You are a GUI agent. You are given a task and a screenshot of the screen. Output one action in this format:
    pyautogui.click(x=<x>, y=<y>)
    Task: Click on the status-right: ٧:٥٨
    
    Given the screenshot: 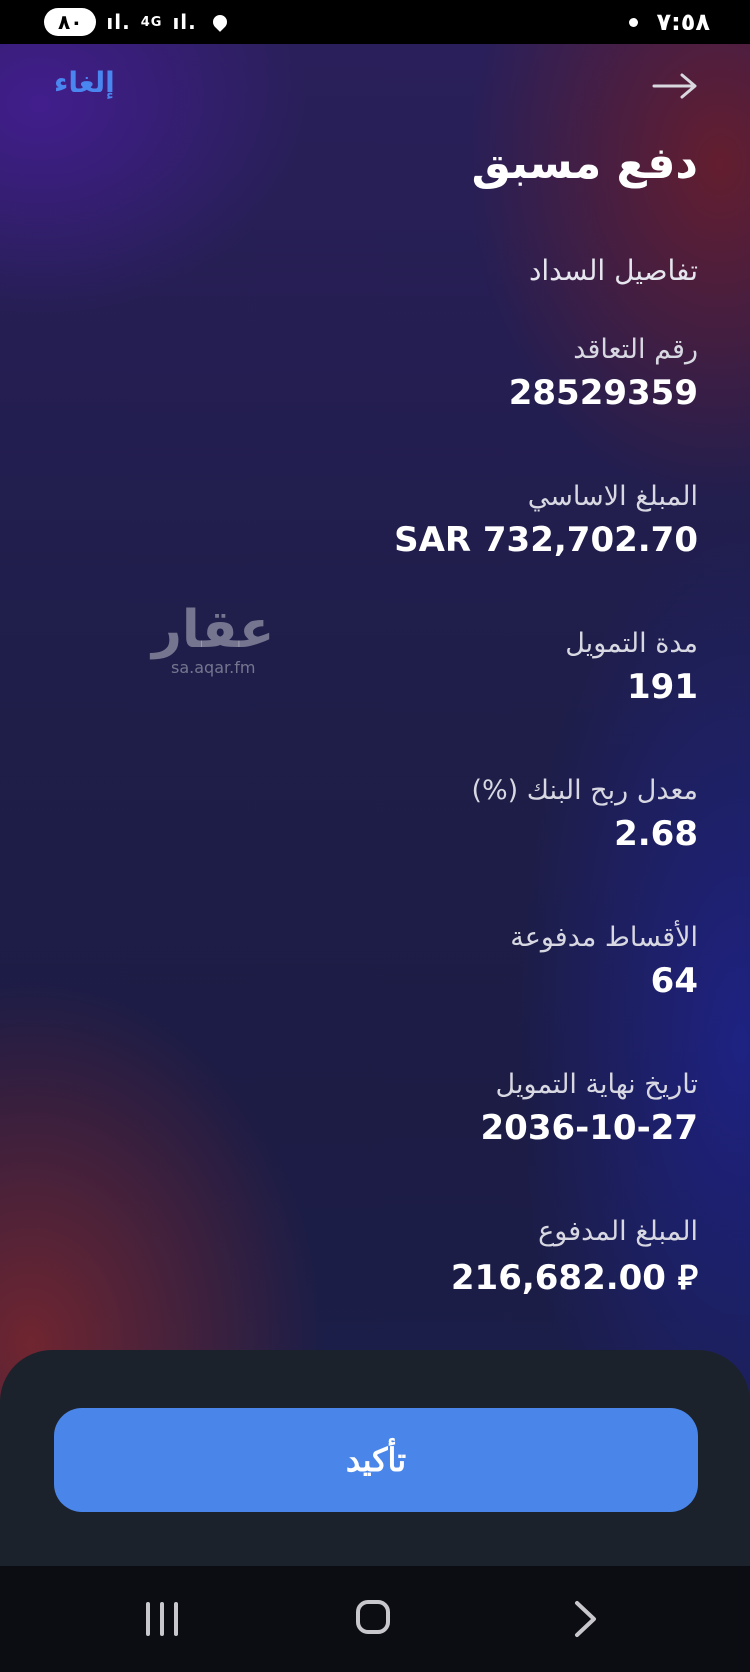 What is the action you would take?
    pyautogui.click(x=669, y=22)
    